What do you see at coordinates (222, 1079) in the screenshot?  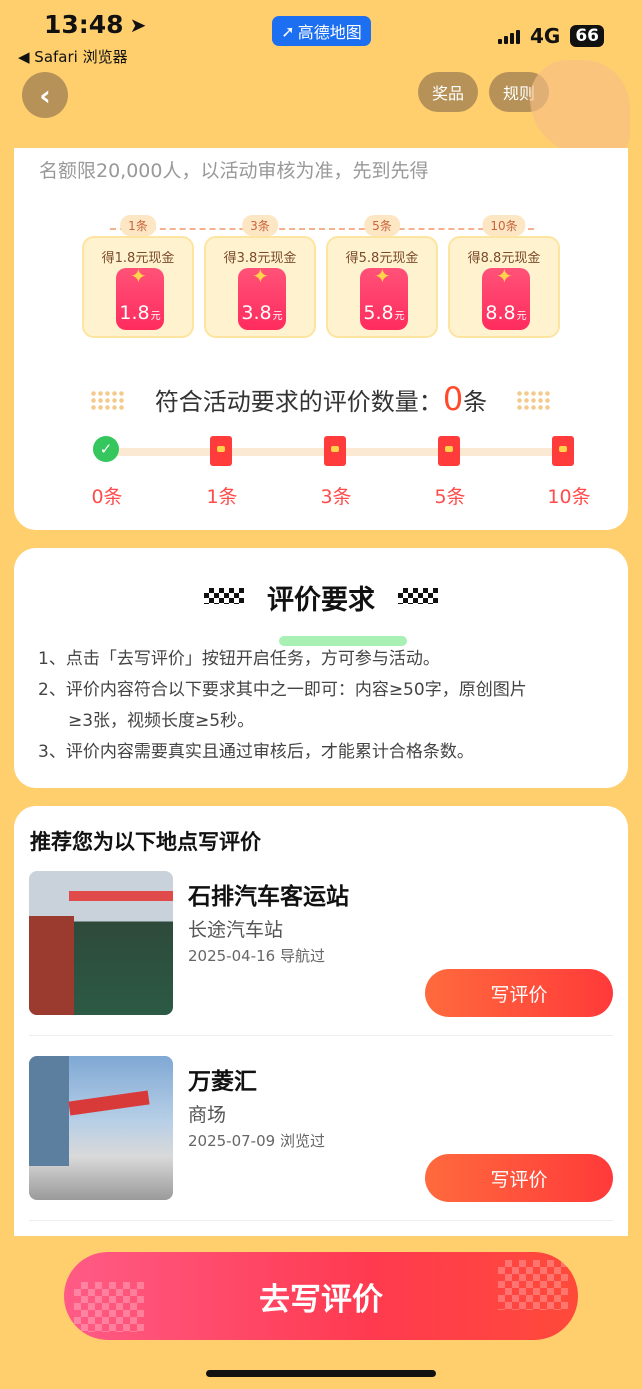 I see `place-name: 万菱汇` at bounding box center [222, 1079].